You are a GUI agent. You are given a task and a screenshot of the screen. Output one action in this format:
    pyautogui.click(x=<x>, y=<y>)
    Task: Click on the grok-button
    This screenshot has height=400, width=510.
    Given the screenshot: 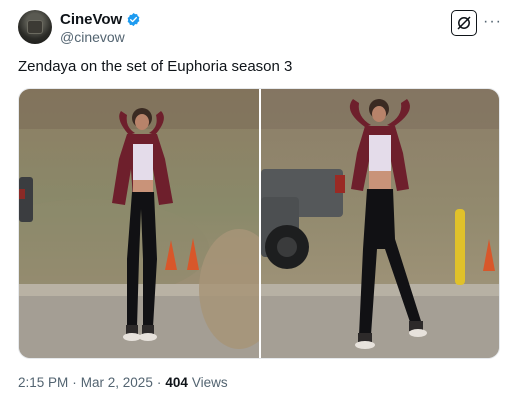 What is the action you would take?
    pyautogui.click(x=464, y=23)
    